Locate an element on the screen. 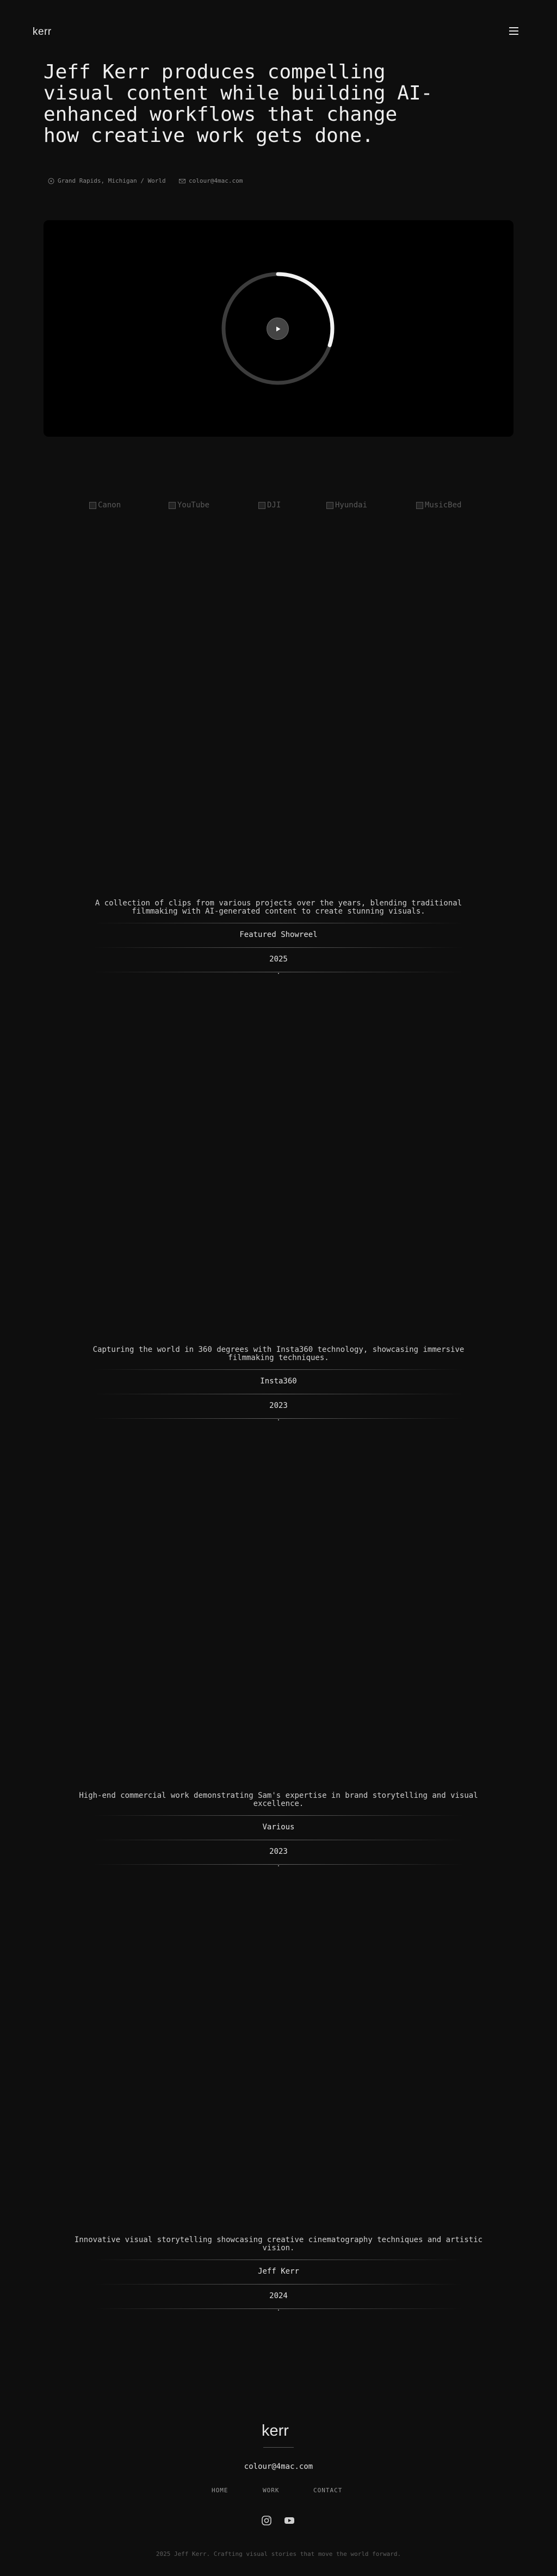  footer-email: colour@4mac.com is located at coordinates (278, 2466).